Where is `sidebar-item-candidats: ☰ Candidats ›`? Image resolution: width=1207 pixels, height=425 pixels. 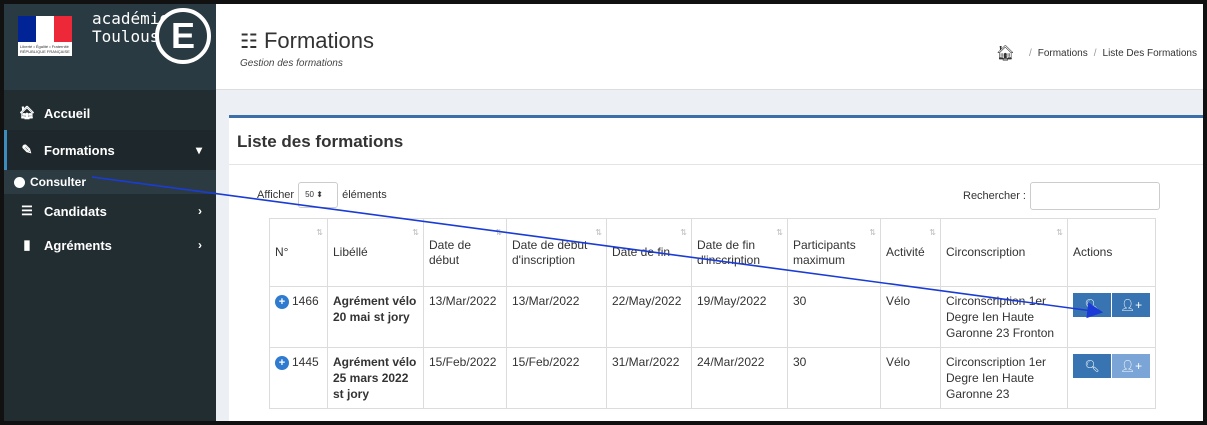
sidebar-item-candidats: ☰ Candidats › is located at coordinates (110, 211).